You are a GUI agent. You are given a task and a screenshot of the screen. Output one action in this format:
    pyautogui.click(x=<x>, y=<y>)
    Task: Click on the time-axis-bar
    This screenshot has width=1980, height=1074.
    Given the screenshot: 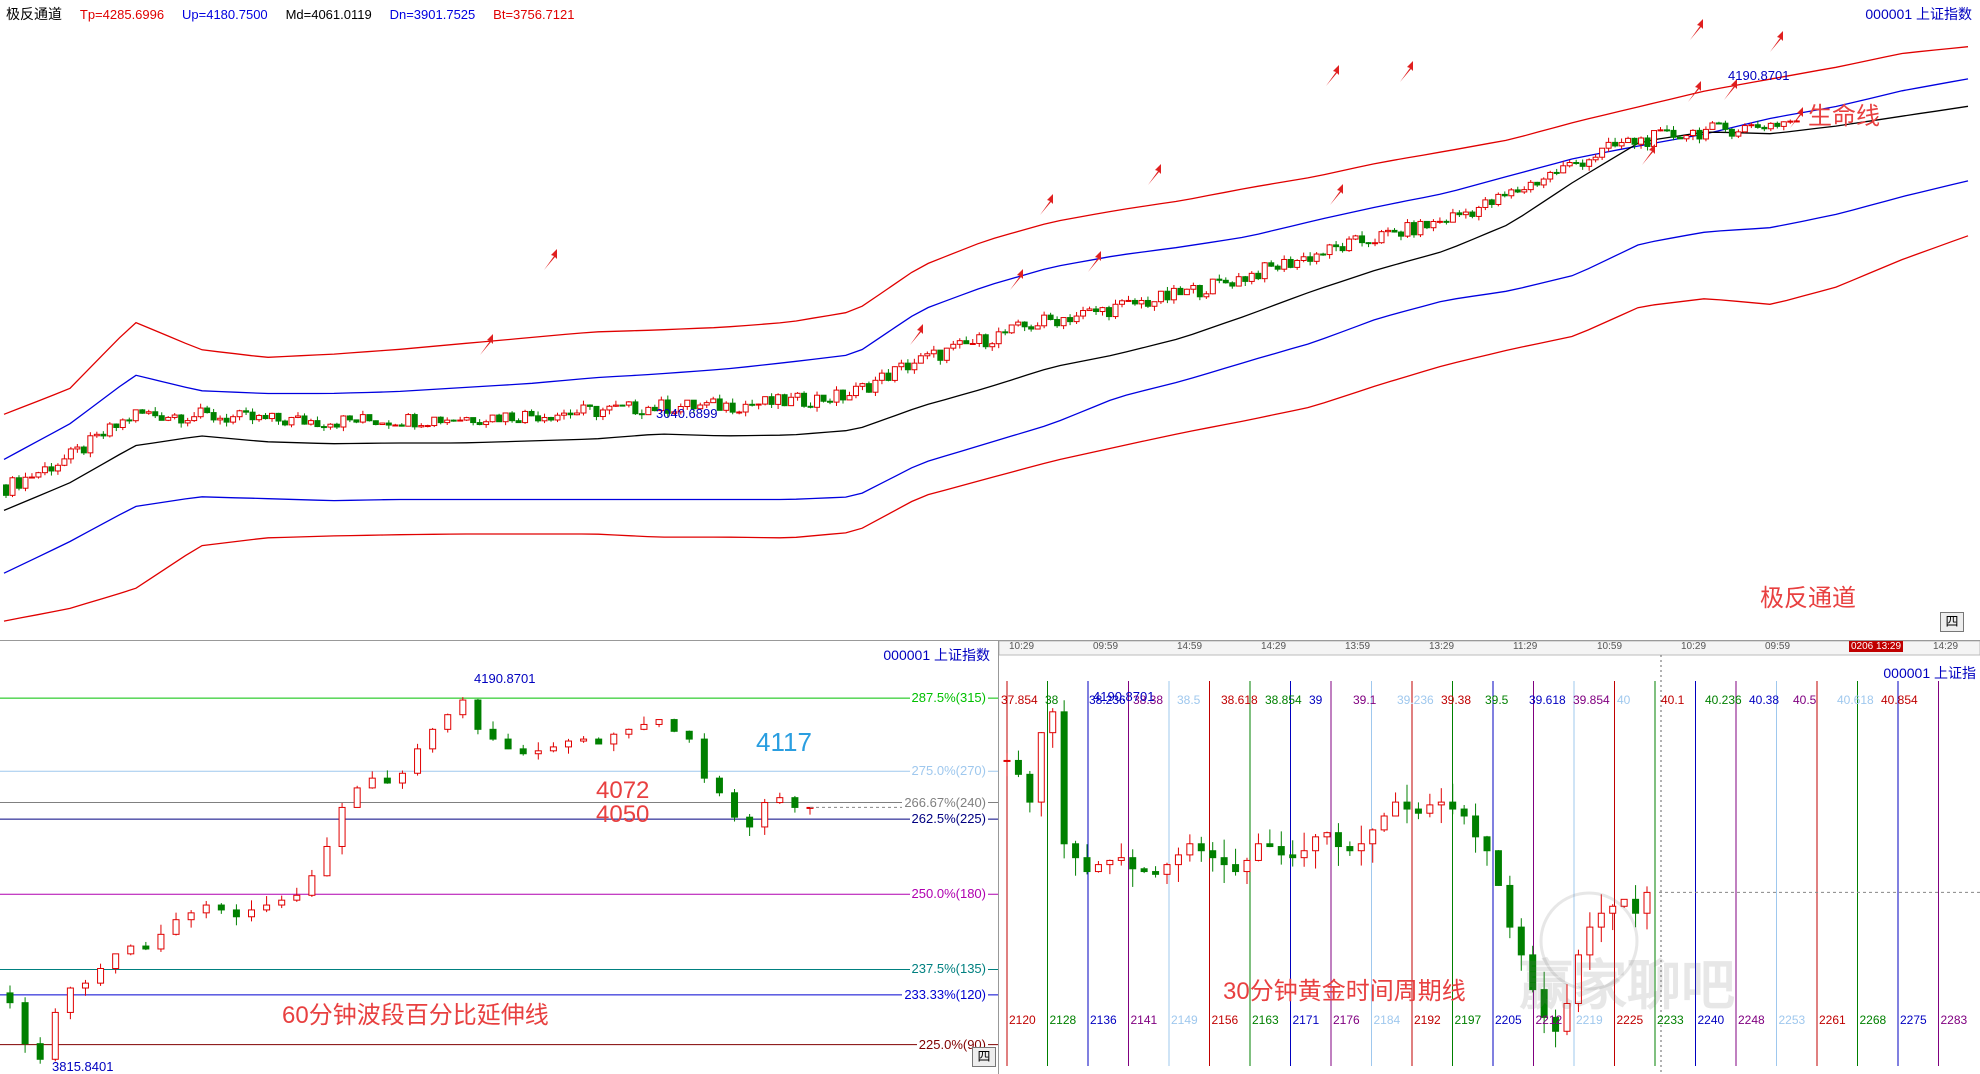 What is the action you would take?
    pyautogui.click(x=1489, y=648)
    